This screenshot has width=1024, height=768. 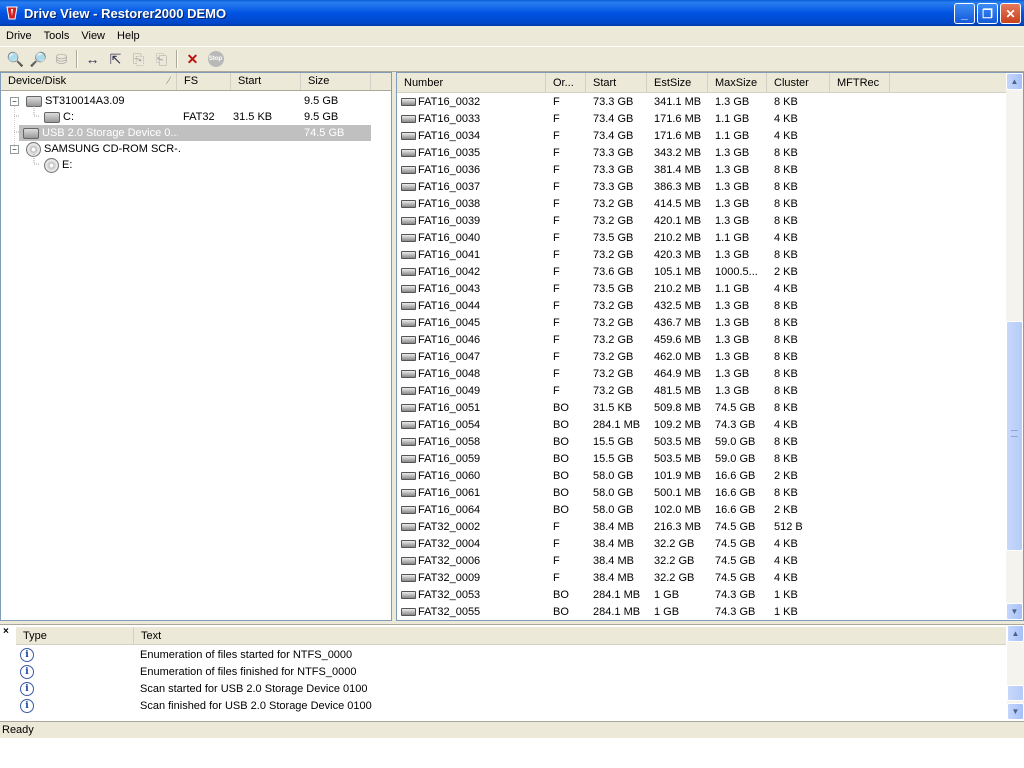 What do you see at coordinates (128, 36) in the screenshot?
I see `menu-help: Help` at bounding box center [128, 36].